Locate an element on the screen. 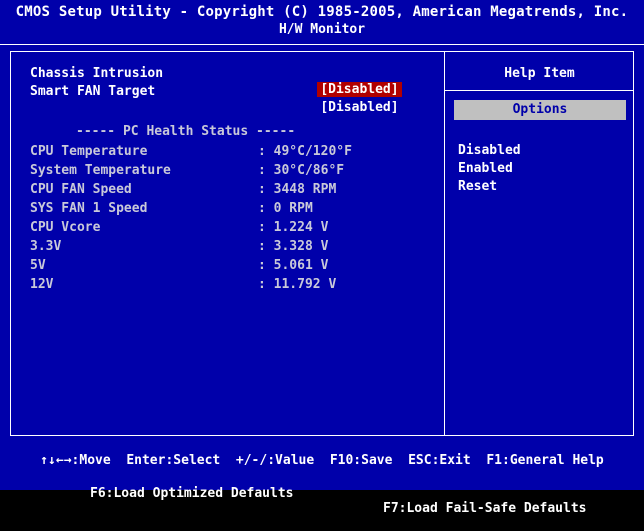 The width and height of the screenshot is (644, 531). help-option: Reset is located at coordinates (478, 186).